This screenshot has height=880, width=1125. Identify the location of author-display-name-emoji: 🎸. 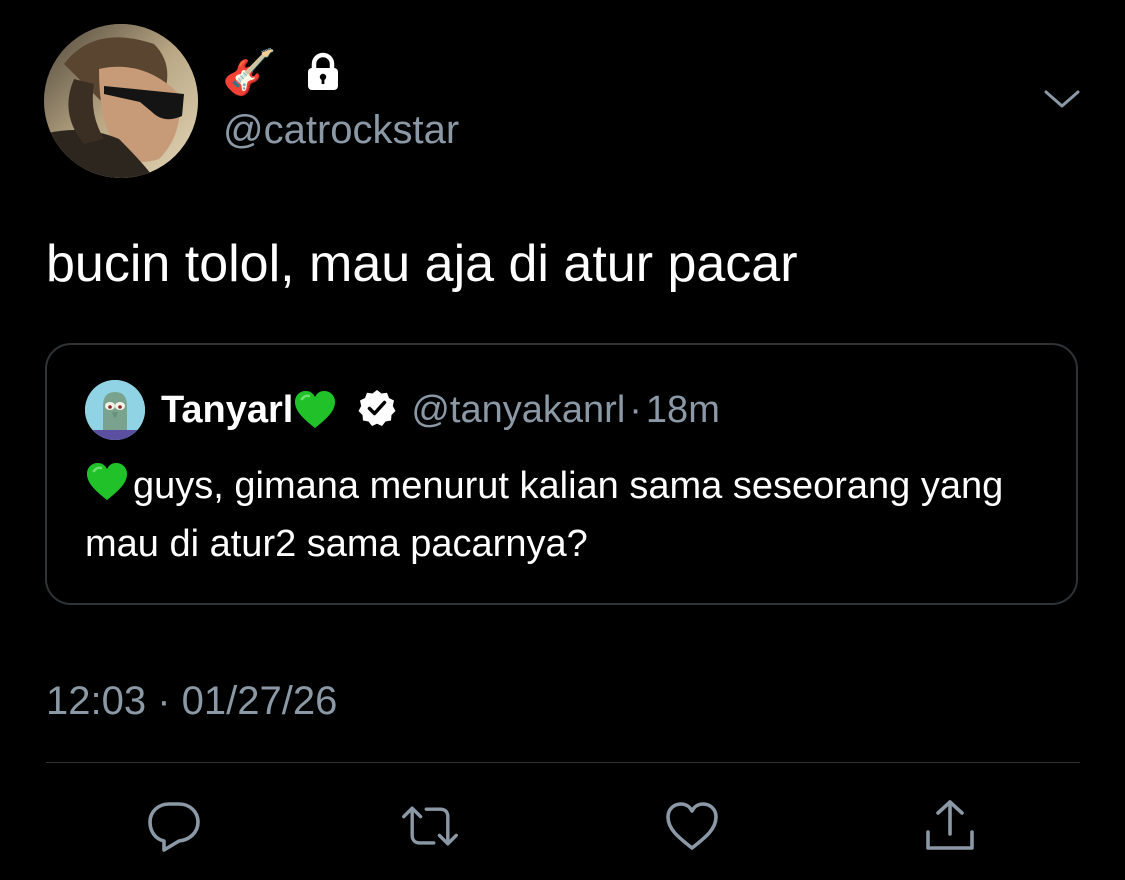
(249, 72).